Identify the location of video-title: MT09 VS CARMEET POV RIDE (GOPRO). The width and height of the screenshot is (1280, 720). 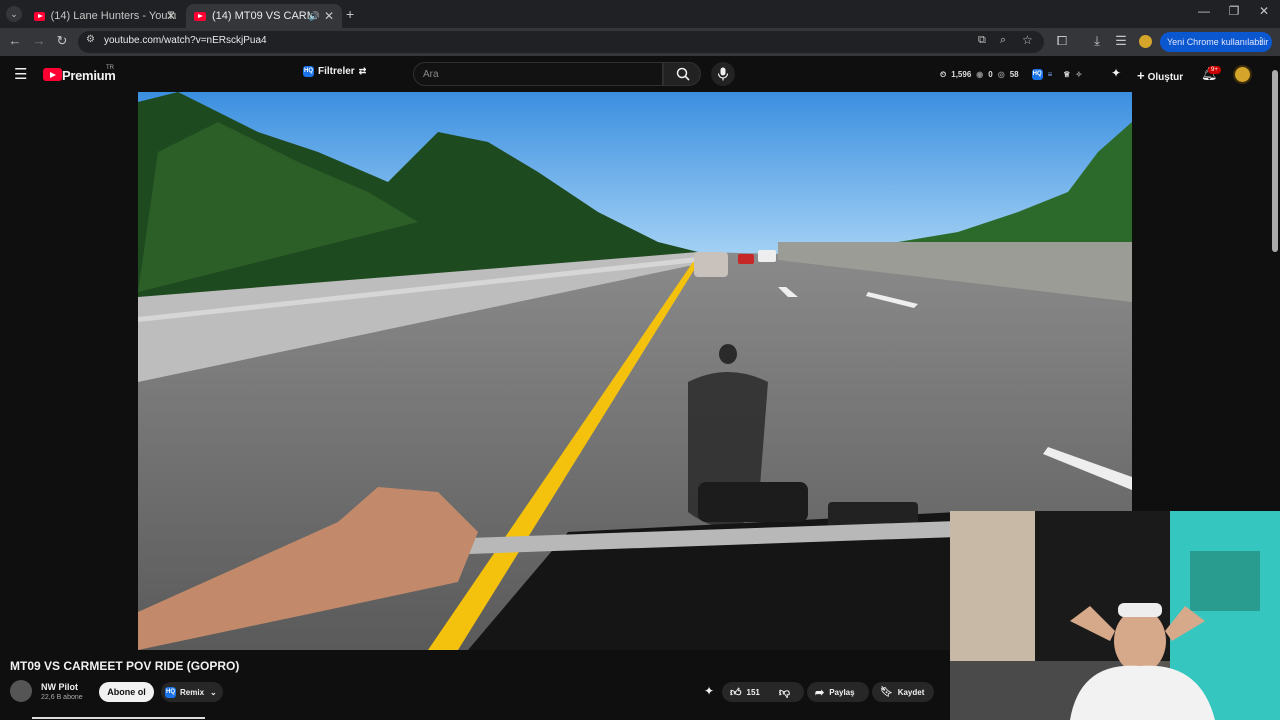
(125, 666).